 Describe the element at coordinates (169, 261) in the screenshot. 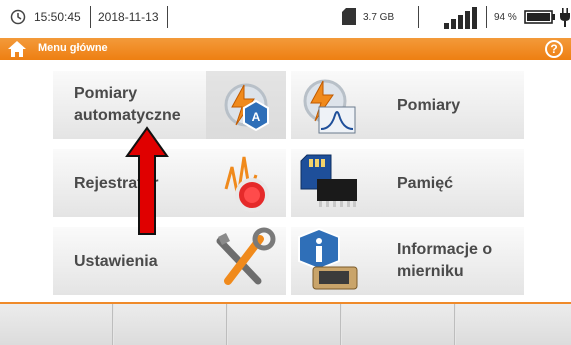

I see `menu-settings: Ustawienia` at that location.